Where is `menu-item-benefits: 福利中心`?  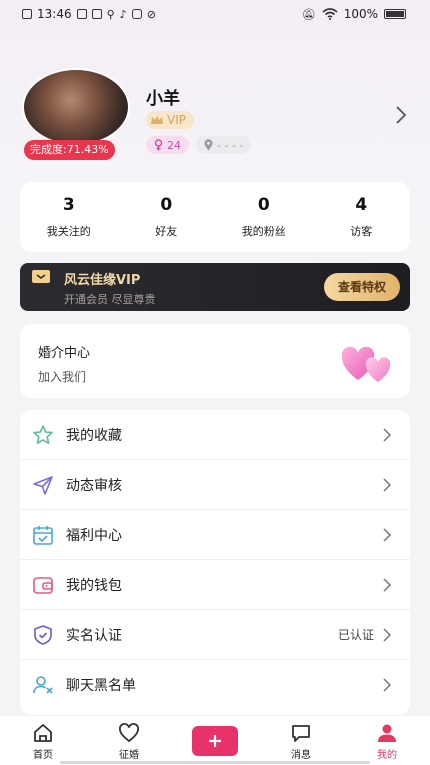 menu-item-benefits: 福利中心 is located at coordinates (215, 535).